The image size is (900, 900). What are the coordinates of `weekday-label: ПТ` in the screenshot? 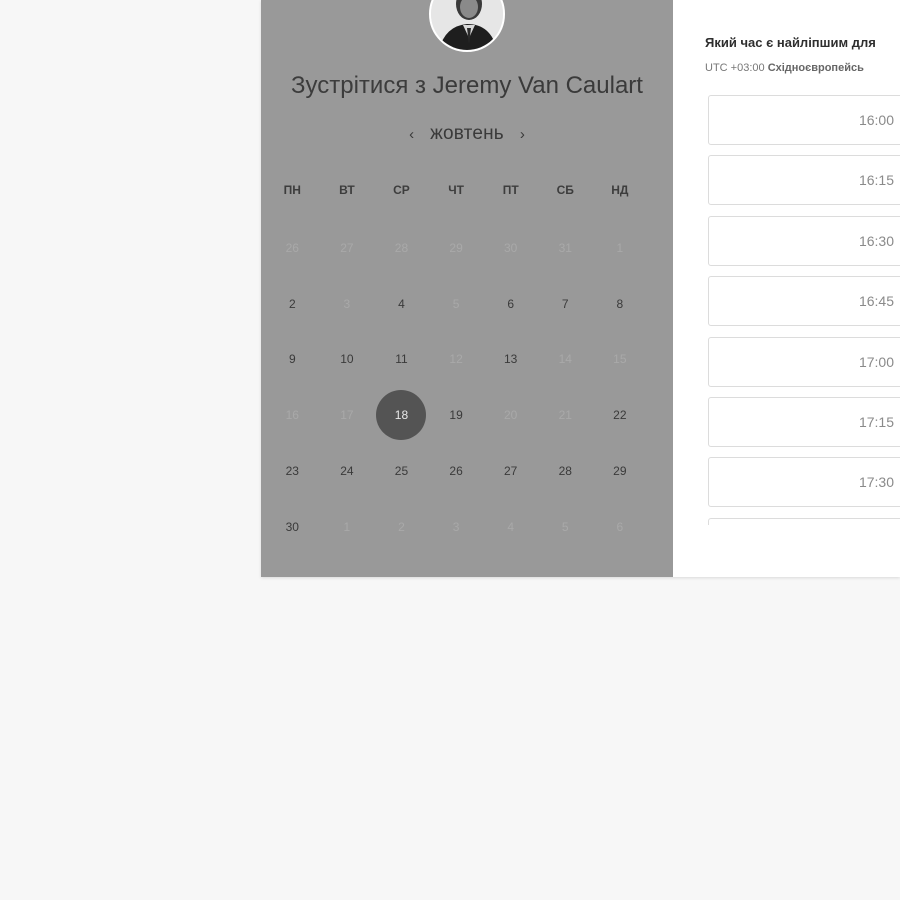 It's located at (510, 190).